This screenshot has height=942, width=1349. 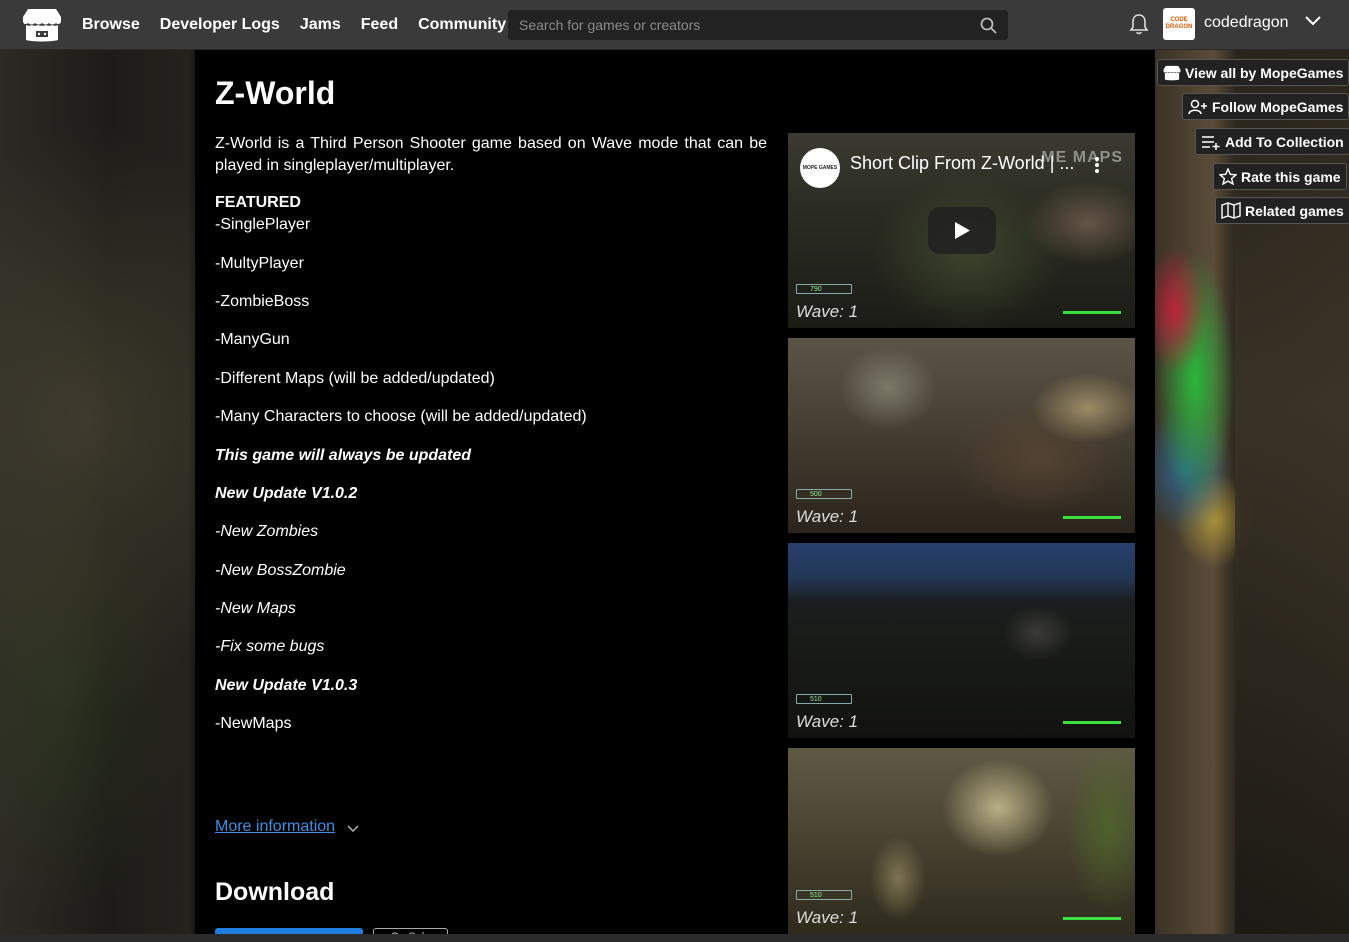 I want to click on avatar-text-line1: CODE, so click(x=1179, y=20).